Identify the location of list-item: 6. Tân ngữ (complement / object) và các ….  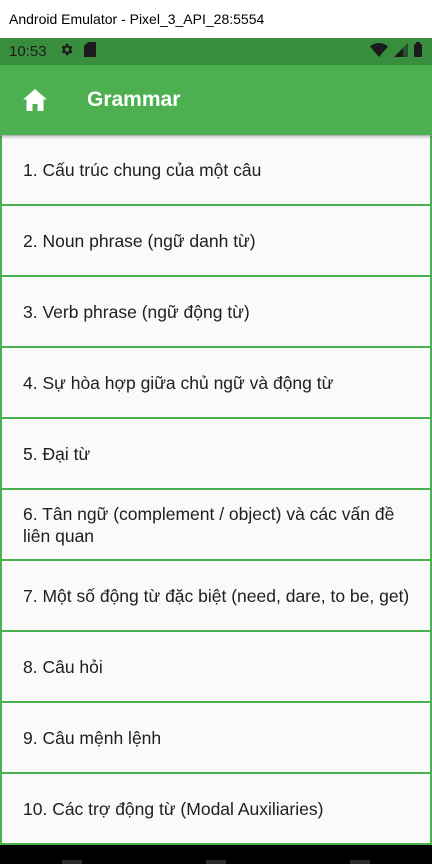
(216, 525).